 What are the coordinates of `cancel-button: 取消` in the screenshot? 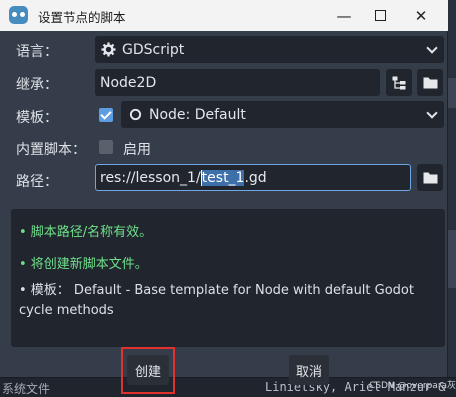 It's located at (309, 370).